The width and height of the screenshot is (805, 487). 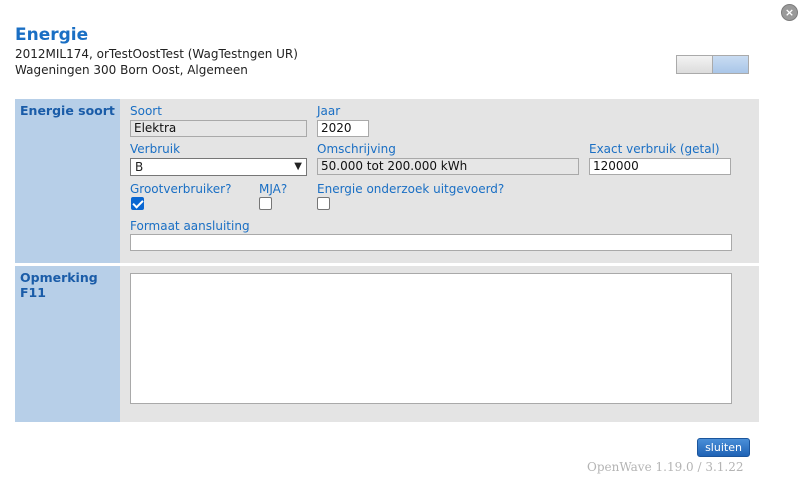 What do you see at coordinates (665, 467) in the screenshot?
I see `version-label: OpenWave 1.19.0 / 3.1.22` at bounding box center [665, 467].